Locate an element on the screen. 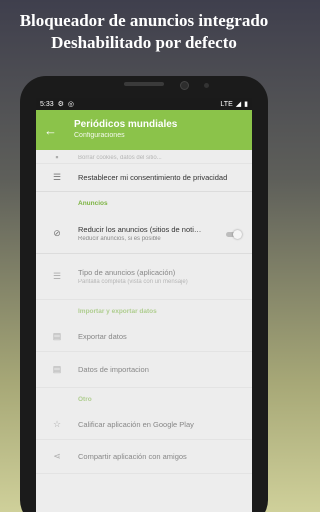 The width and height of the screenshot is (320, 512). speaker-grille is located at coordinates (144, 84).